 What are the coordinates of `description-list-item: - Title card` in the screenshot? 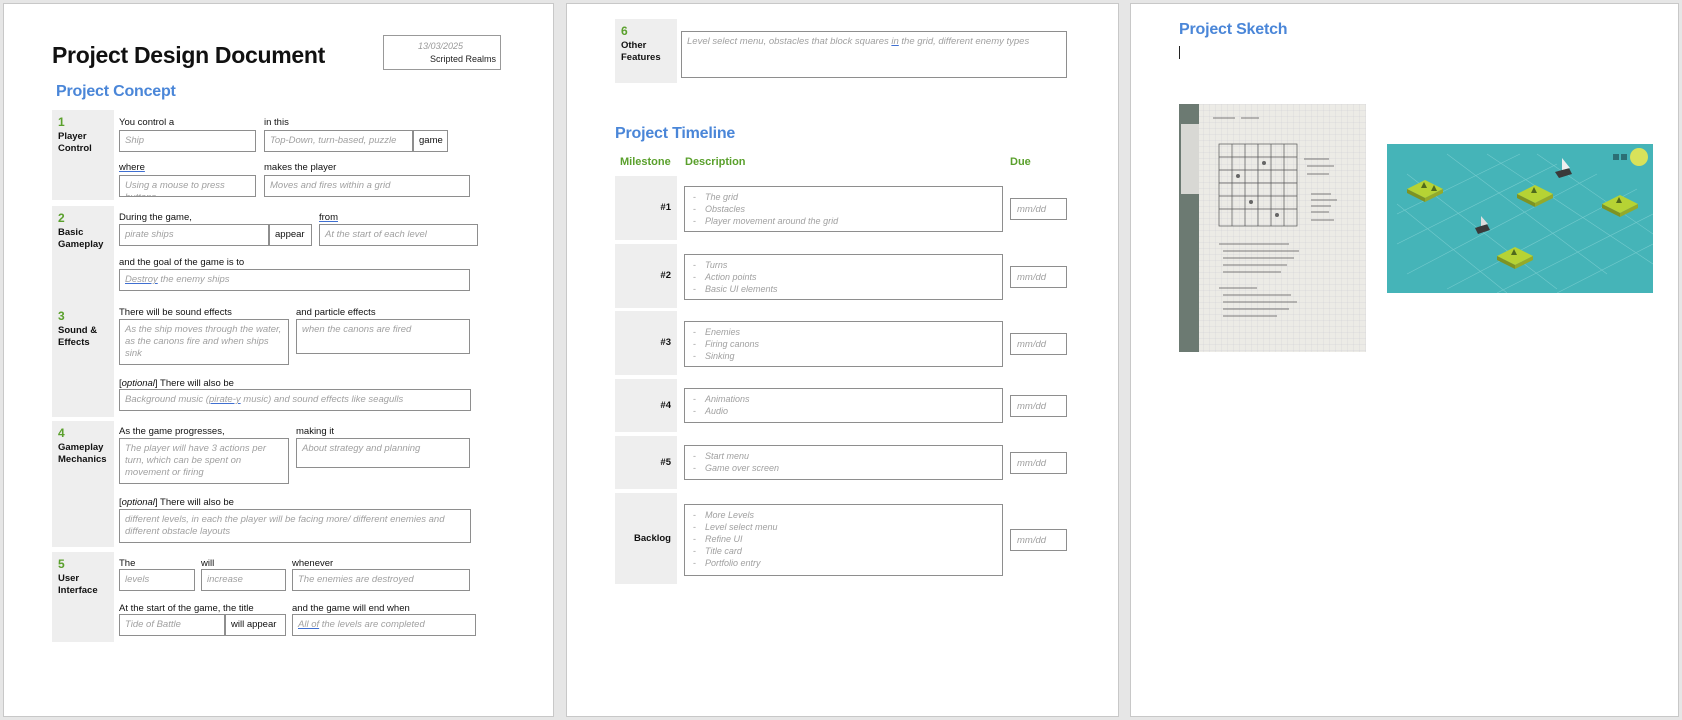 It's located at (843, 551).